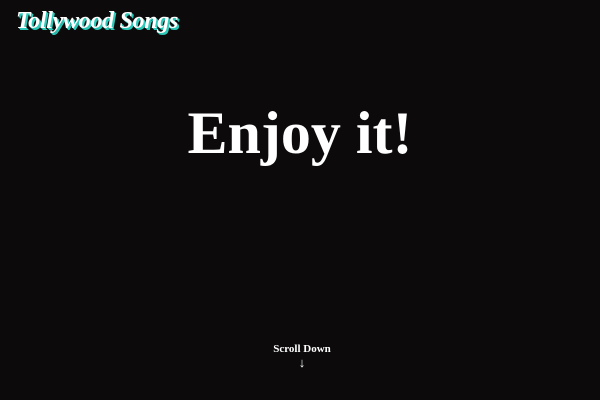 The width and height of the screenshot is (600, 400). What do you see at coordinates (300, 133) in the screenshot?
I see `hero-title: Enjoy it!` at bounding box center [300, 133].